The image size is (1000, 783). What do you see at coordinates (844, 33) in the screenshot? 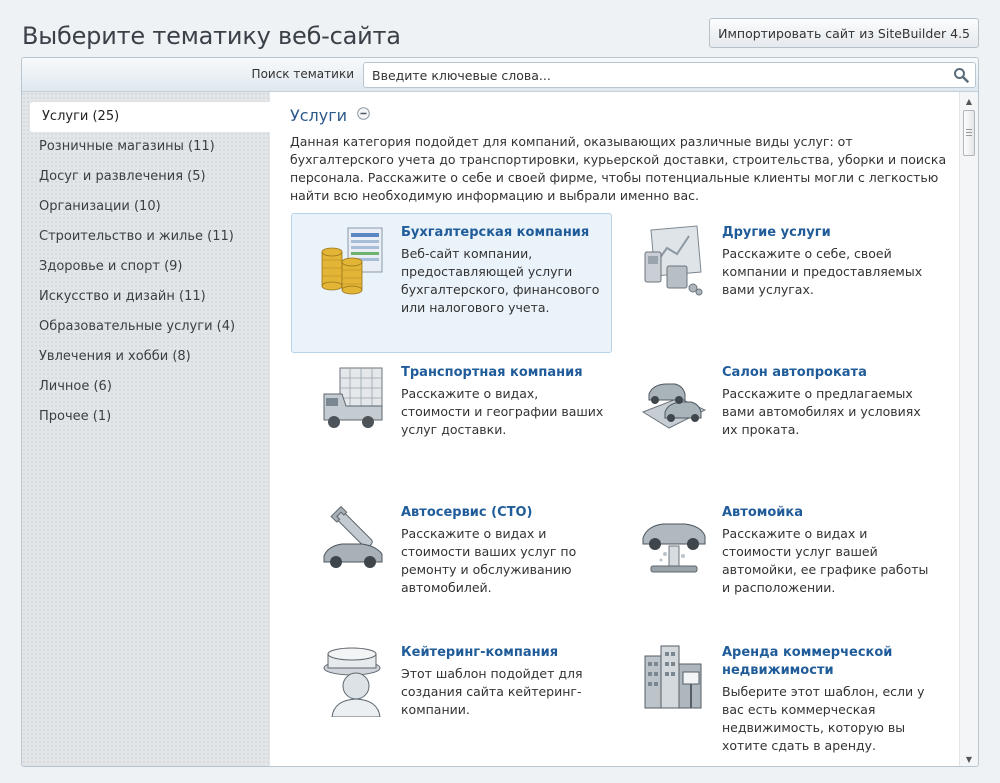
I see `import-sitebuilder-button: Импортировать сайт из SiteBuilder 4.5` at bounding box center [844, 33].